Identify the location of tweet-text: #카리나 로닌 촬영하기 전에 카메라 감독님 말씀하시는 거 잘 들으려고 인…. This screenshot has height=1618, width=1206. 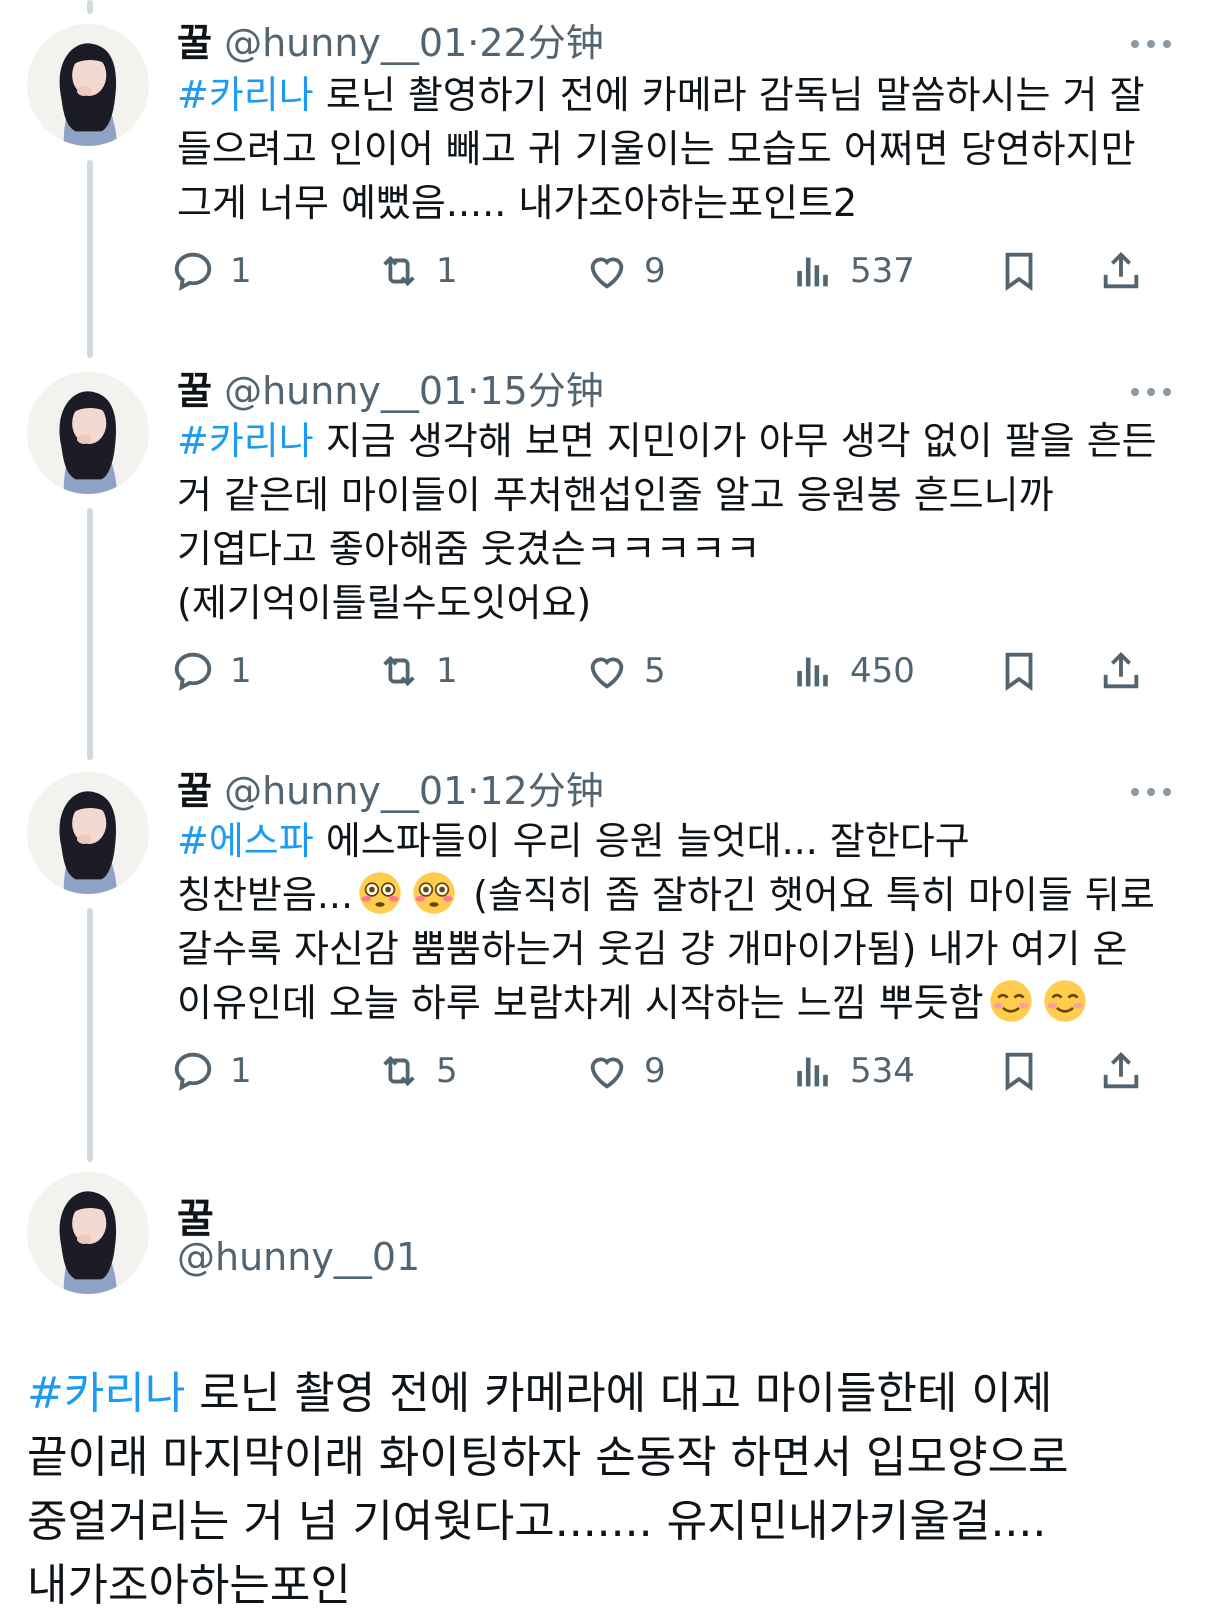
(667, 149).